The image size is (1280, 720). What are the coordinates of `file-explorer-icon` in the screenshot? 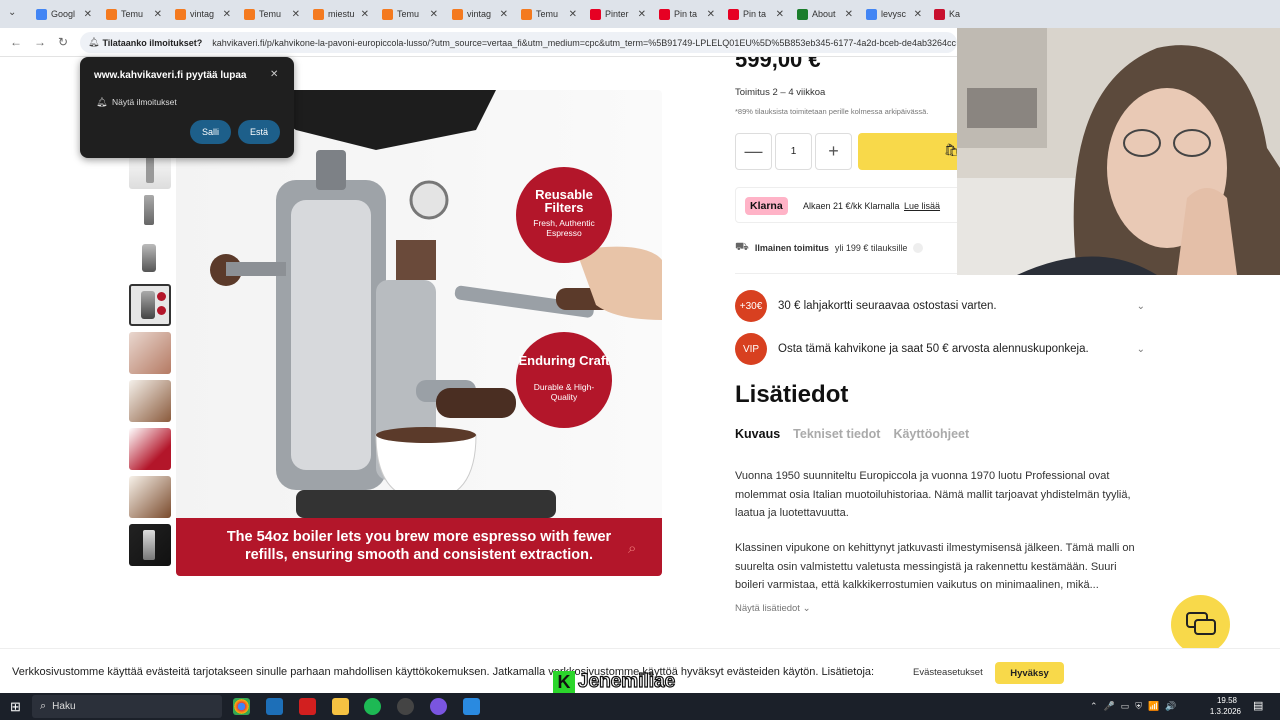 It's located at (340, 706).